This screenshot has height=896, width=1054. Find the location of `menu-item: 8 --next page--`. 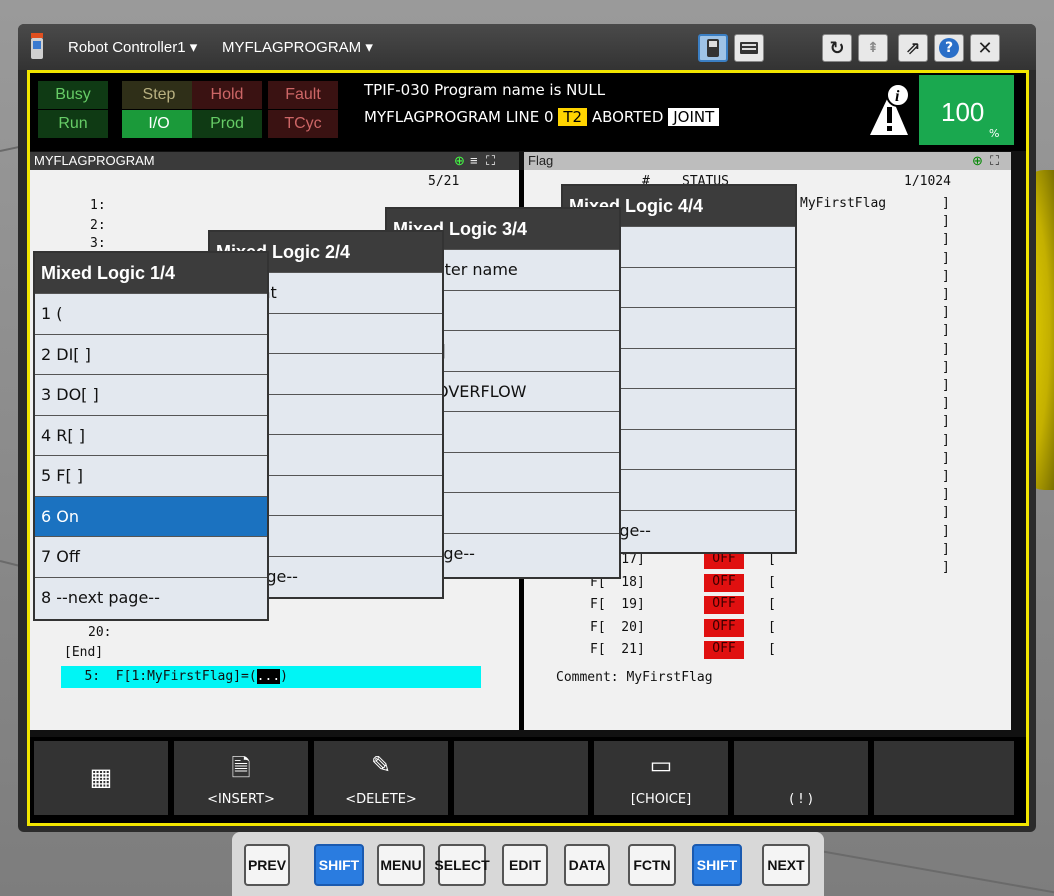

menu-item: 8 --next page-- is located at coordinates (151, 597).